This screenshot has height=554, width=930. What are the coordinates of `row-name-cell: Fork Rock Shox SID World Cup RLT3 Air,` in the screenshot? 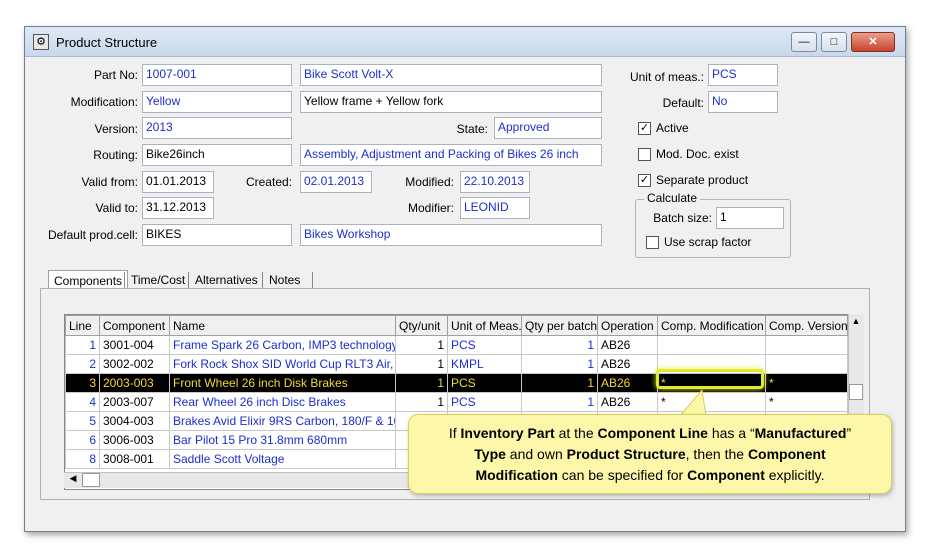 It's located at (282, 364).